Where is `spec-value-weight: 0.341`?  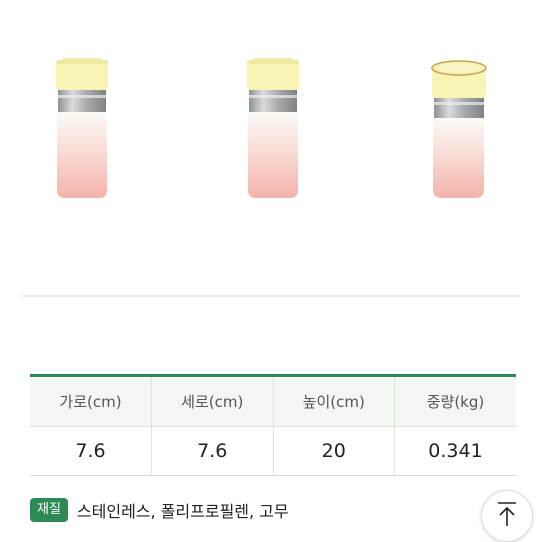 spec-value-weight: 0.341 is located at coordinates (455, 451).